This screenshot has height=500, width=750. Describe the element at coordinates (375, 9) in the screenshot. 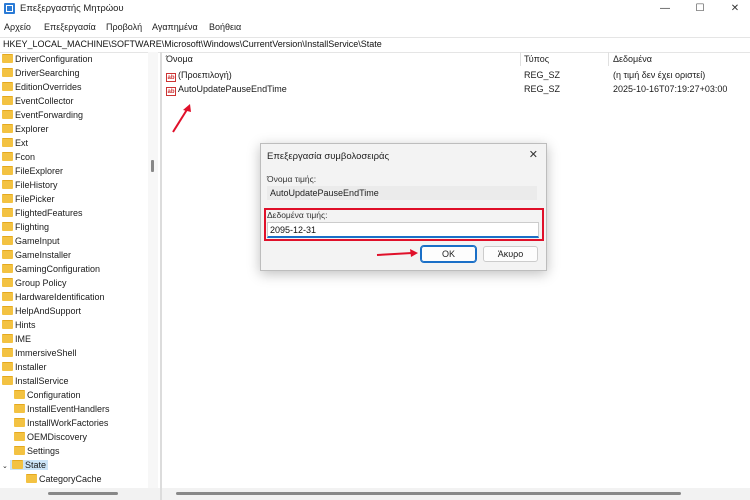

I see `title-bar: Επεξεργαστής Μητρώου — ☐ ✕` at that location.